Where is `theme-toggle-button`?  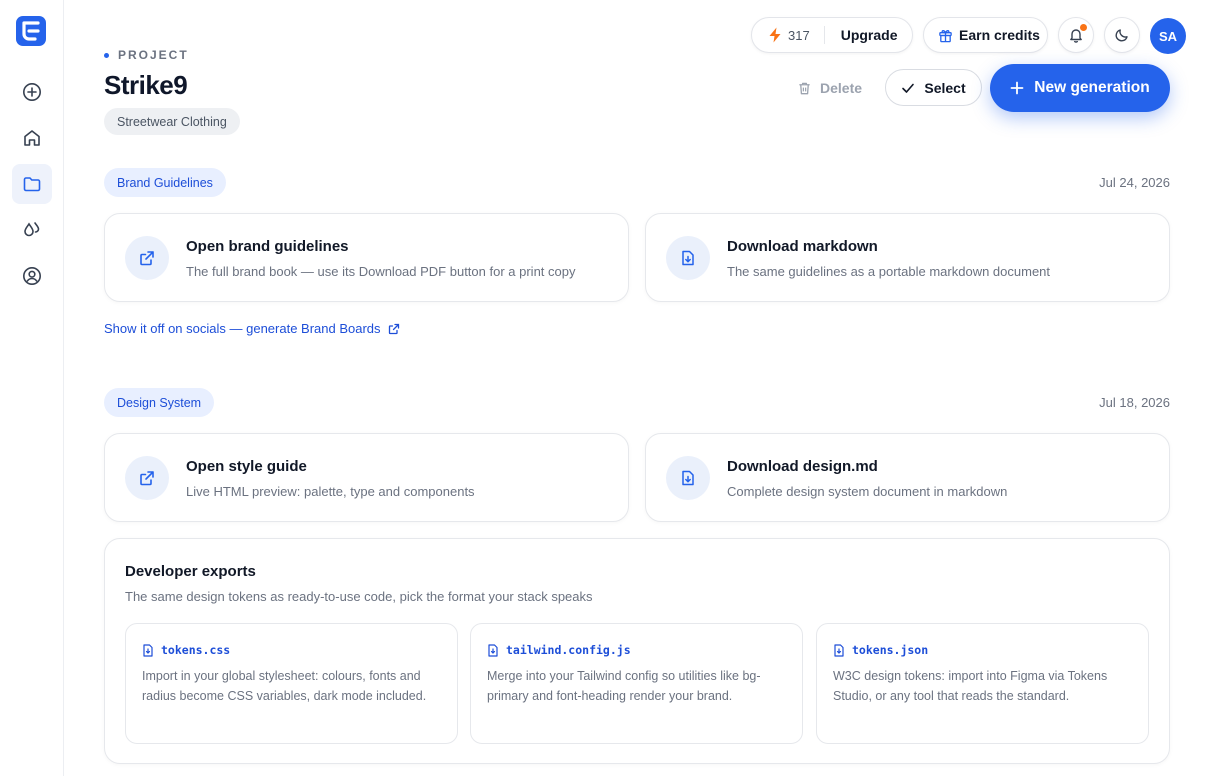 theme-toggle-button is located at coordinates (1122, 35).